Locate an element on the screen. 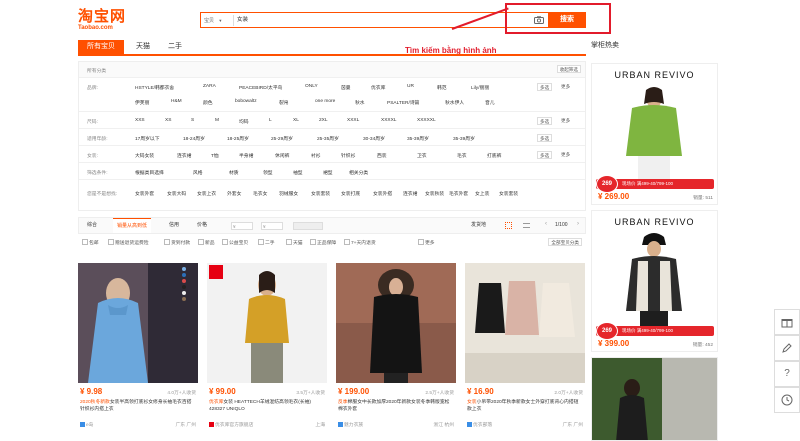  all-item-categories-button: 全部宝贝分类 is located at coordinates (565, 242).